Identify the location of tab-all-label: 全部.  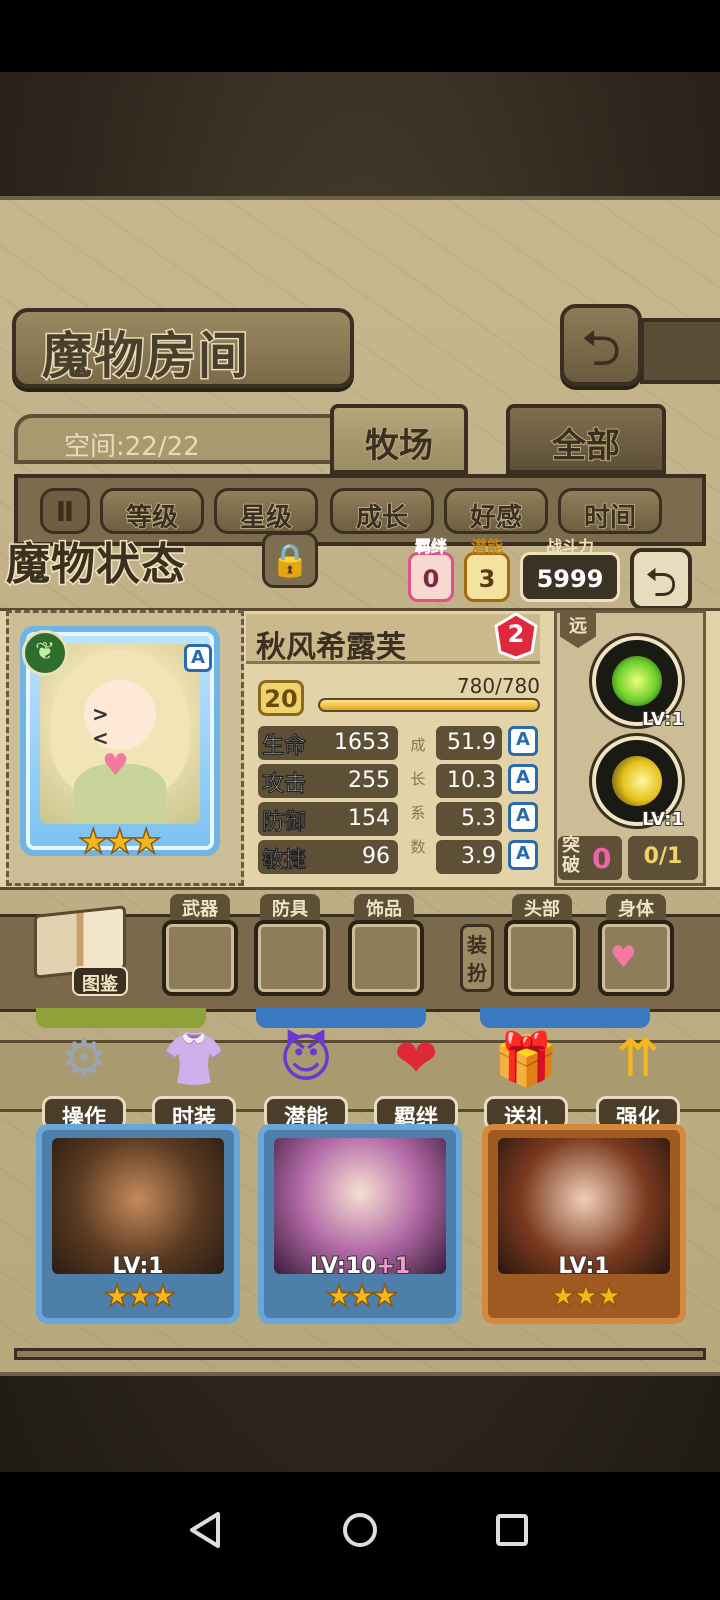
(586, 446).